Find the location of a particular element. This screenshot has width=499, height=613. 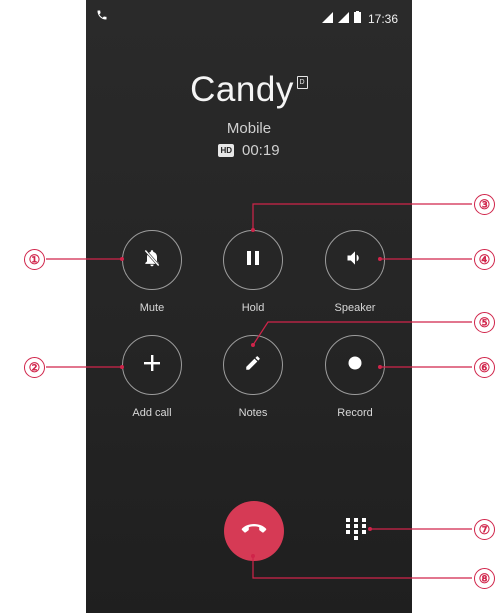

record-circle is located at coordinates (355, 365).